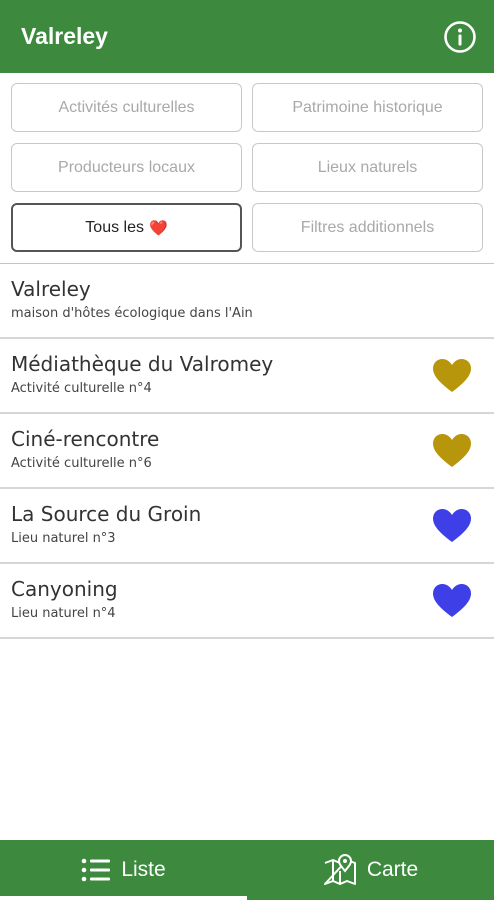 The width and height of the screenshot is (494, 900). Describe the element at coordinates (51, 289) in the screenshot. I see `item-name: Valreley` at that location.